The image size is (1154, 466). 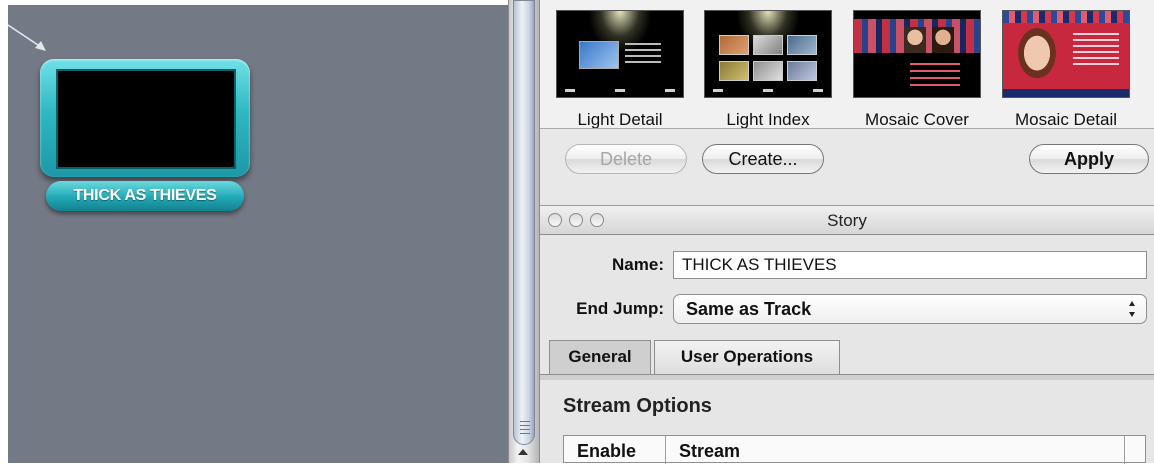 I want to click on name-label: Name:, so click(x=638, y=264).